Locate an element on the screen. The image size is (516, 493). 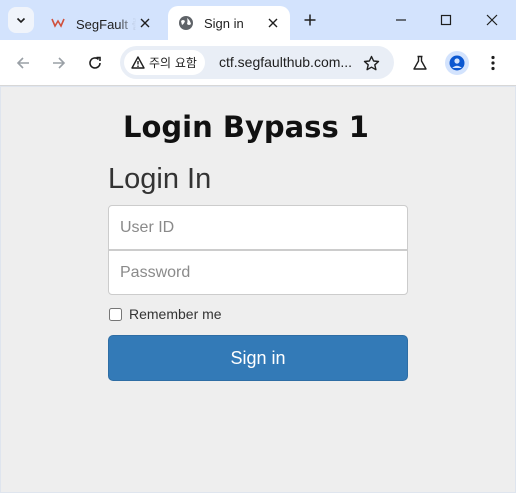
reload-icon is located at coordinates (95, 62).